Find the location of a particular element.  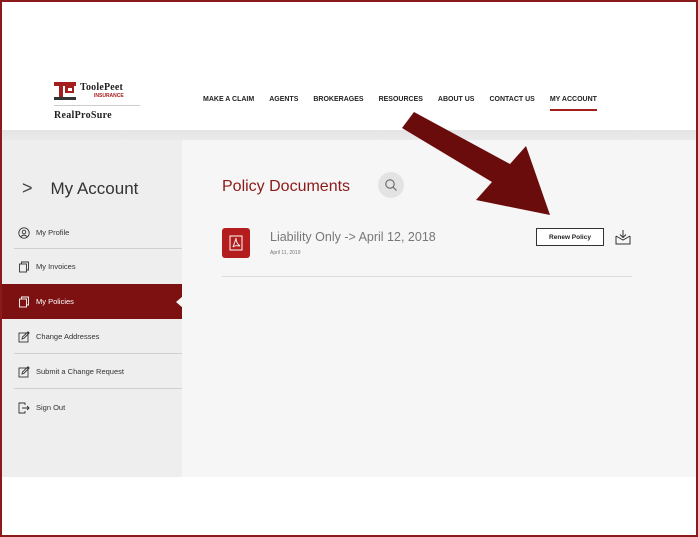

chevron-right-icon: > is located at coordinates (27, 188).